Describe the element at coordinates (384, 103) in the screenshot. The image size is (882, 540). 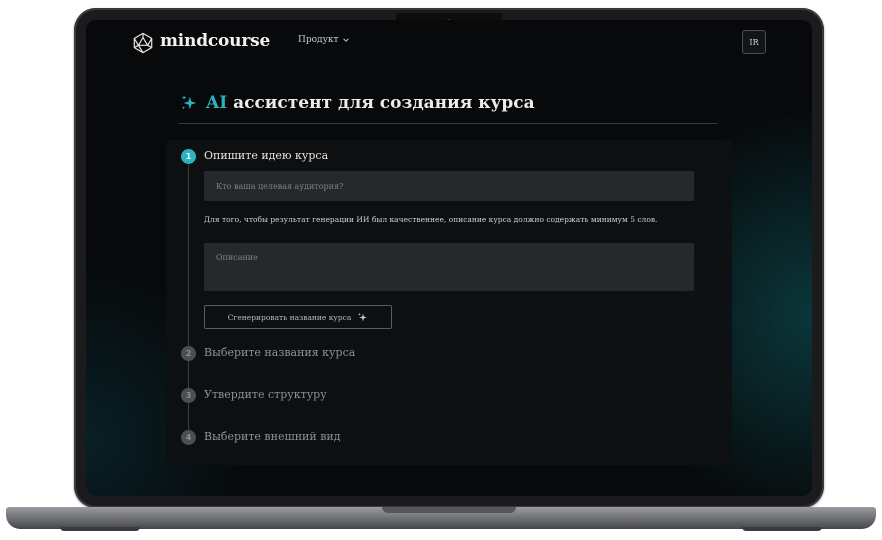
I see `page-title-text: ассистент для создания курса` at that location.